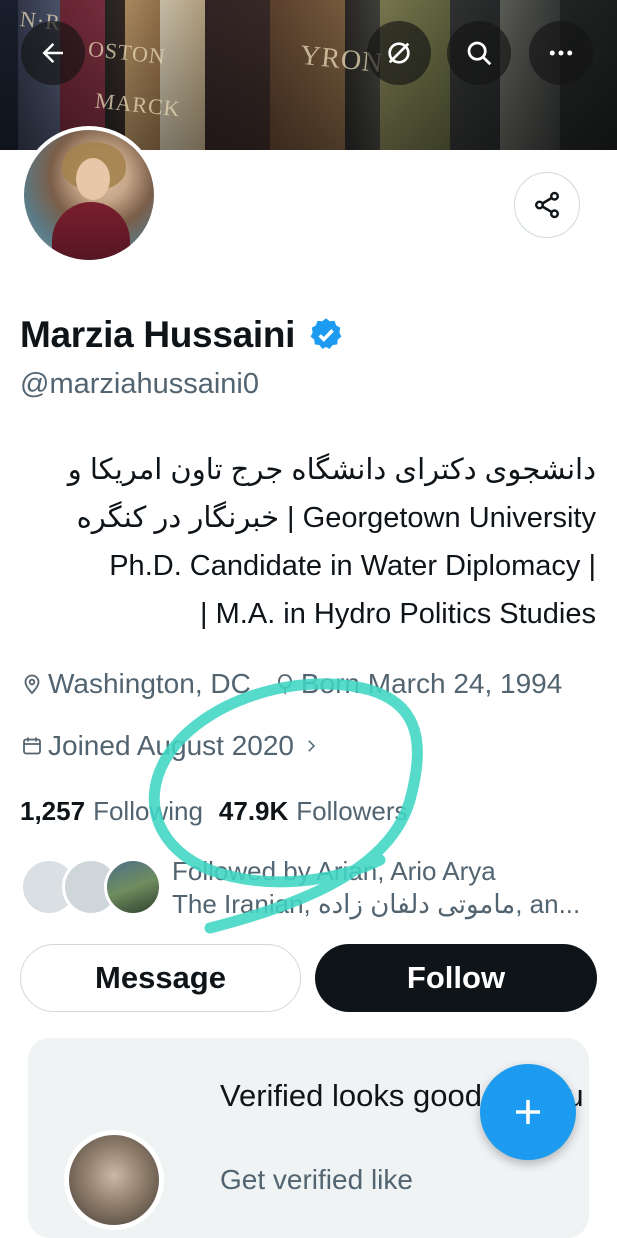  What do you see at coordinates (284, 684) in the screenshot?
I see `balloon-icon` at bounding box center [284, 684].